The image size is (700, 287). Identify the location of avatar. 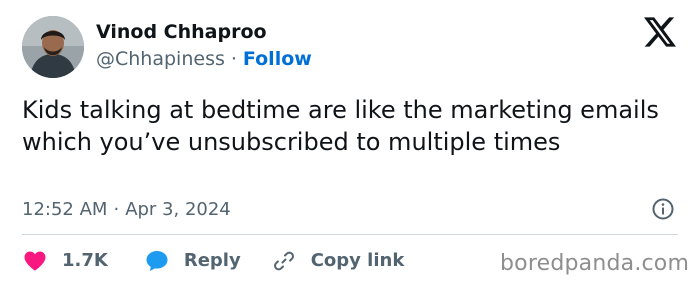
(53, 47).